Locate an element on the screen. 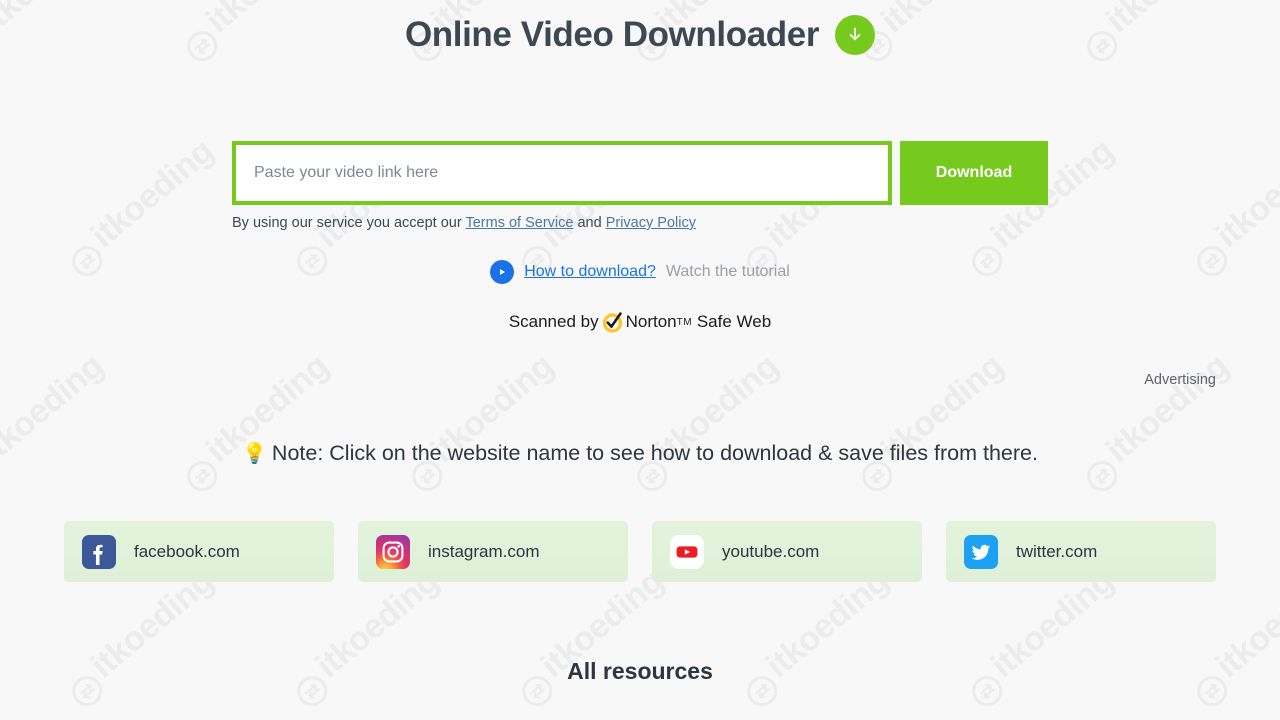  terms-conjunction-text: and is located at coordinates (589, 223).